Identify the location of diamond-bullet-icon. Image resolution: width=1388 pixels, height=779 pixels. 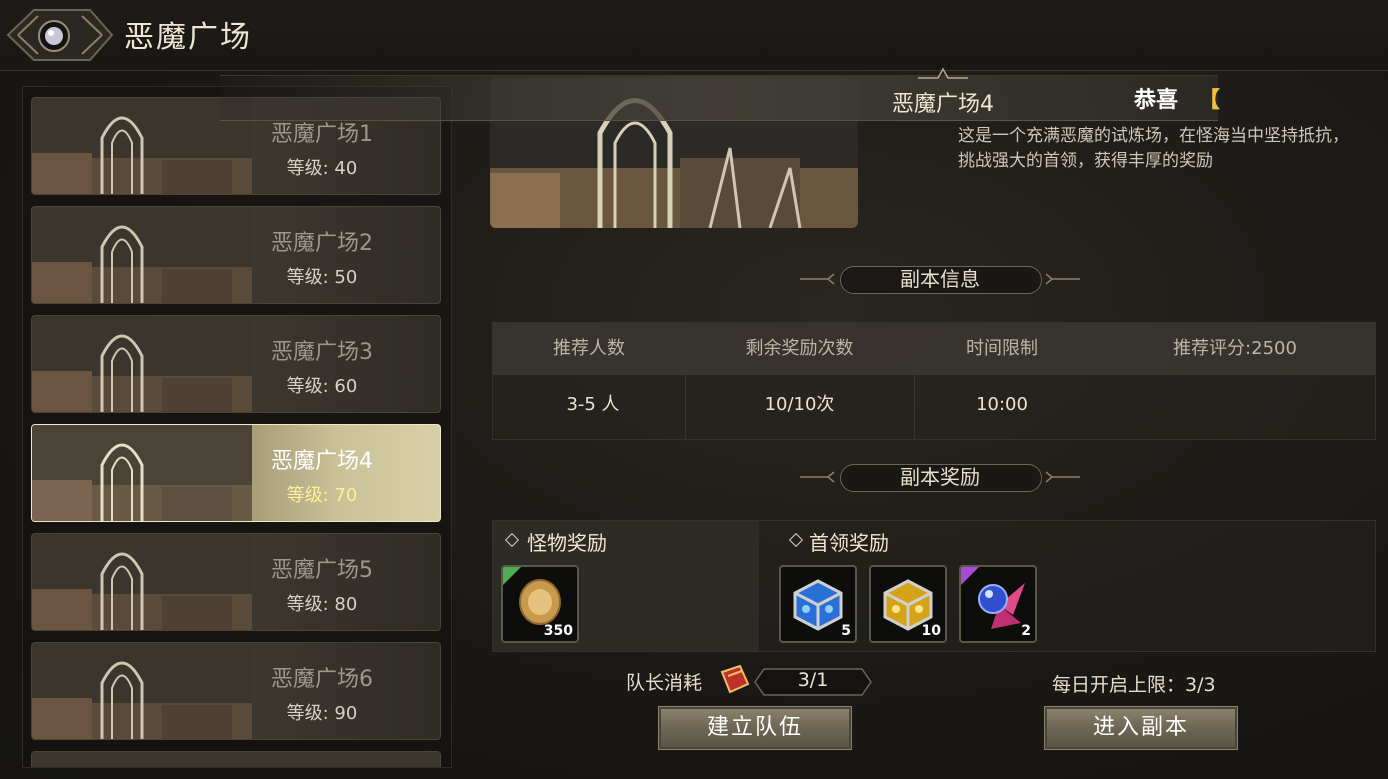
(796, 540).